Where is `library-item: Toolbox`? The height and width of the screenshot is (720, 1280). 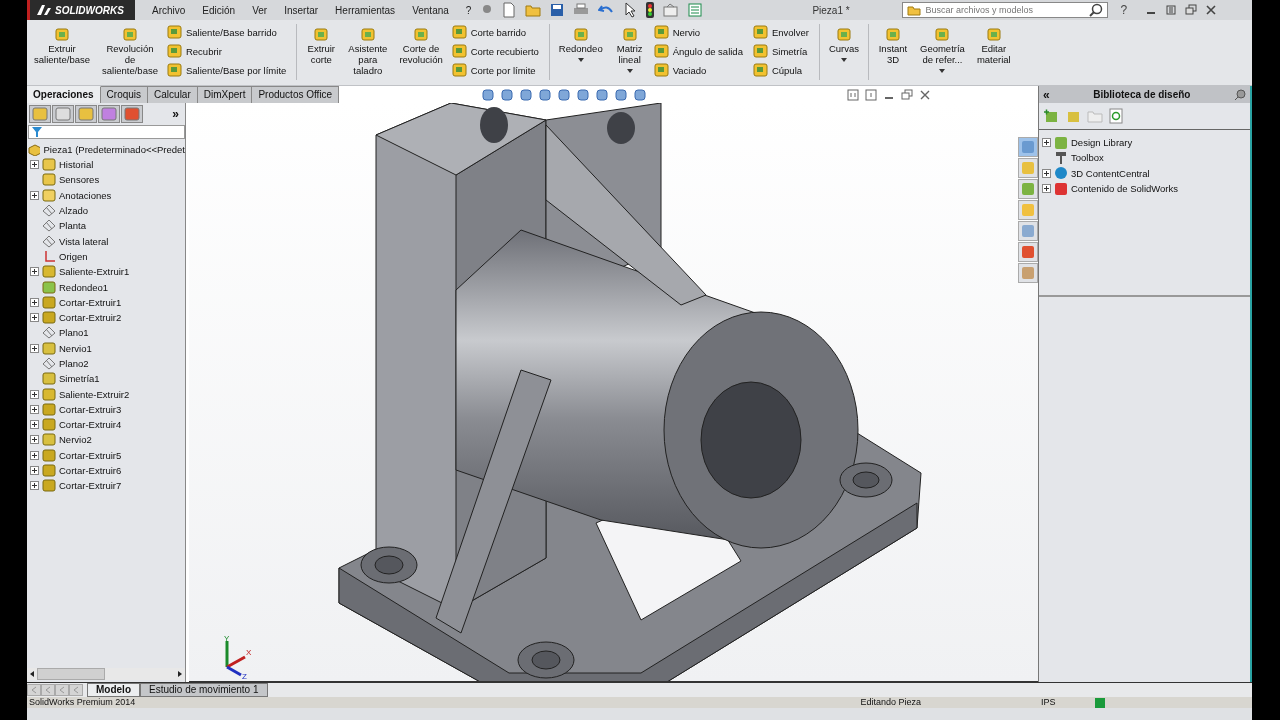 library-item: Toolbox is located at coordinates (1087, 158).